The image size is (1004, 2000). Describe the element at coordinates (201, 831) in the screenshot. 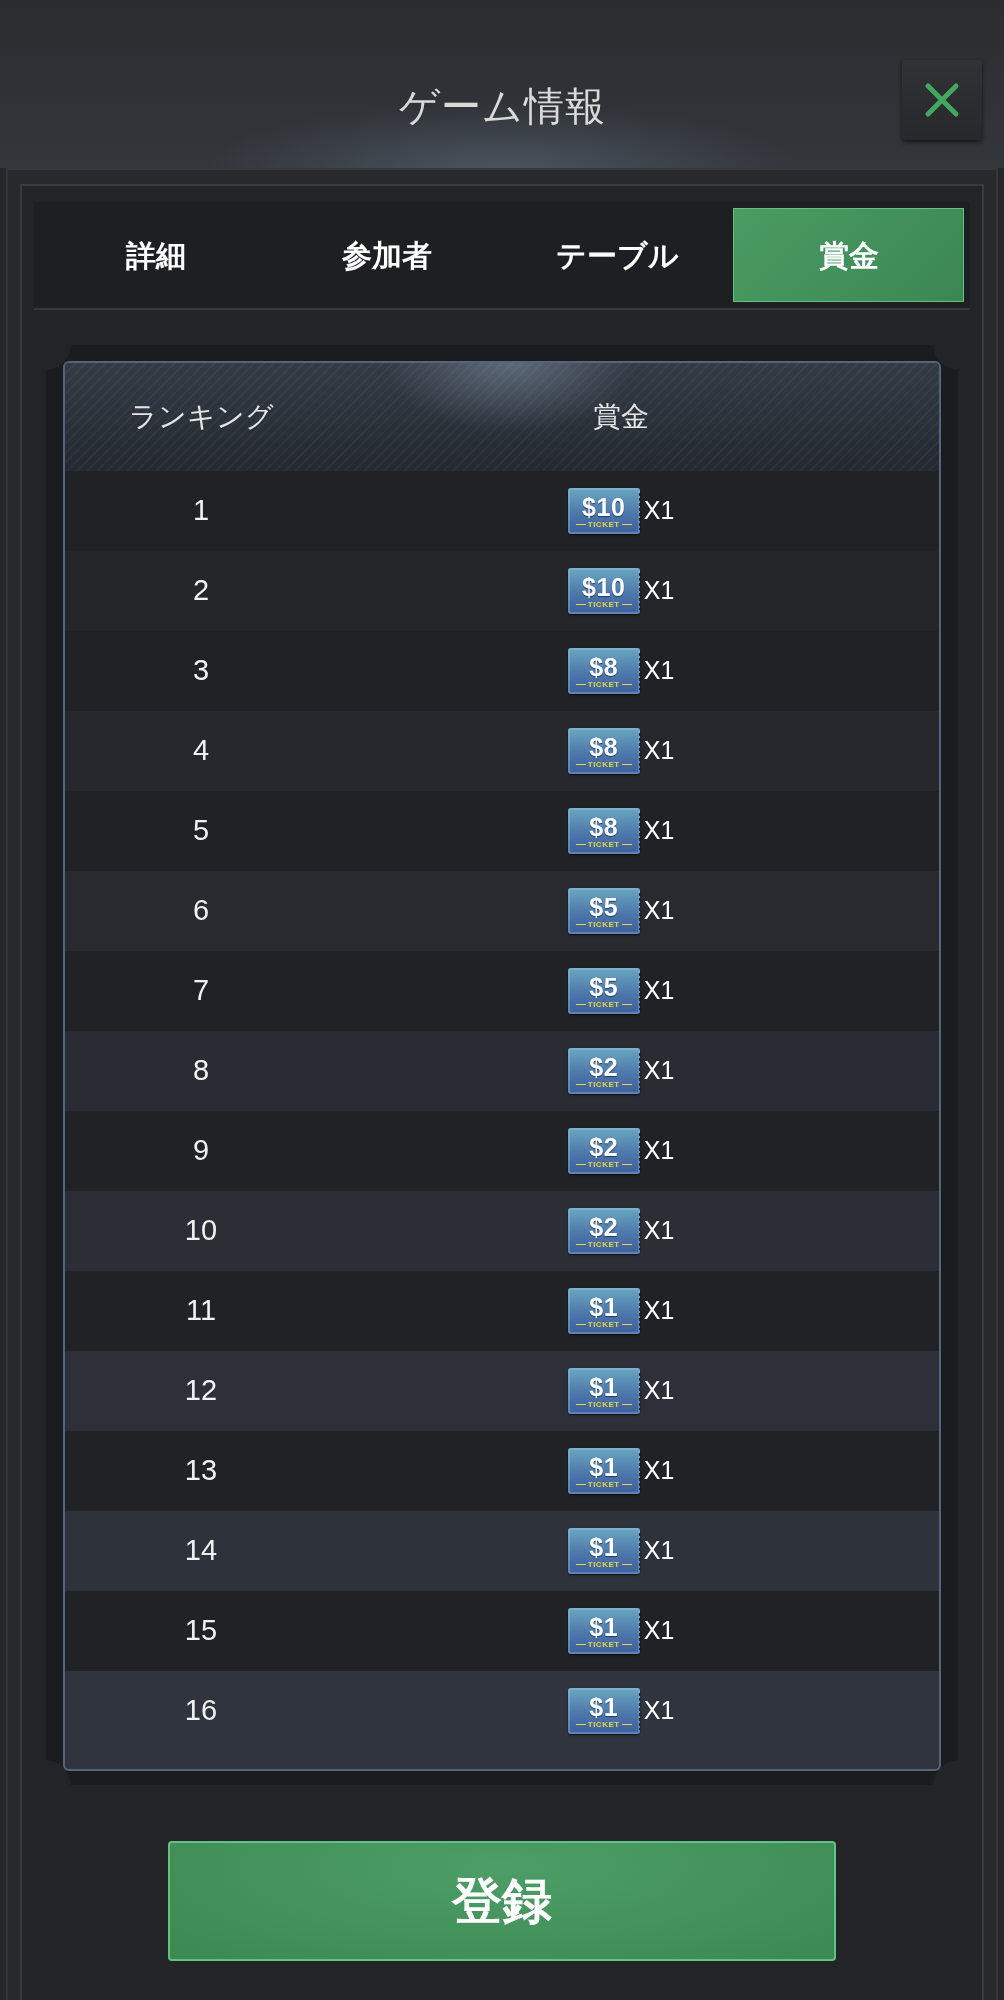

I see `rank-number: 5` at that location.